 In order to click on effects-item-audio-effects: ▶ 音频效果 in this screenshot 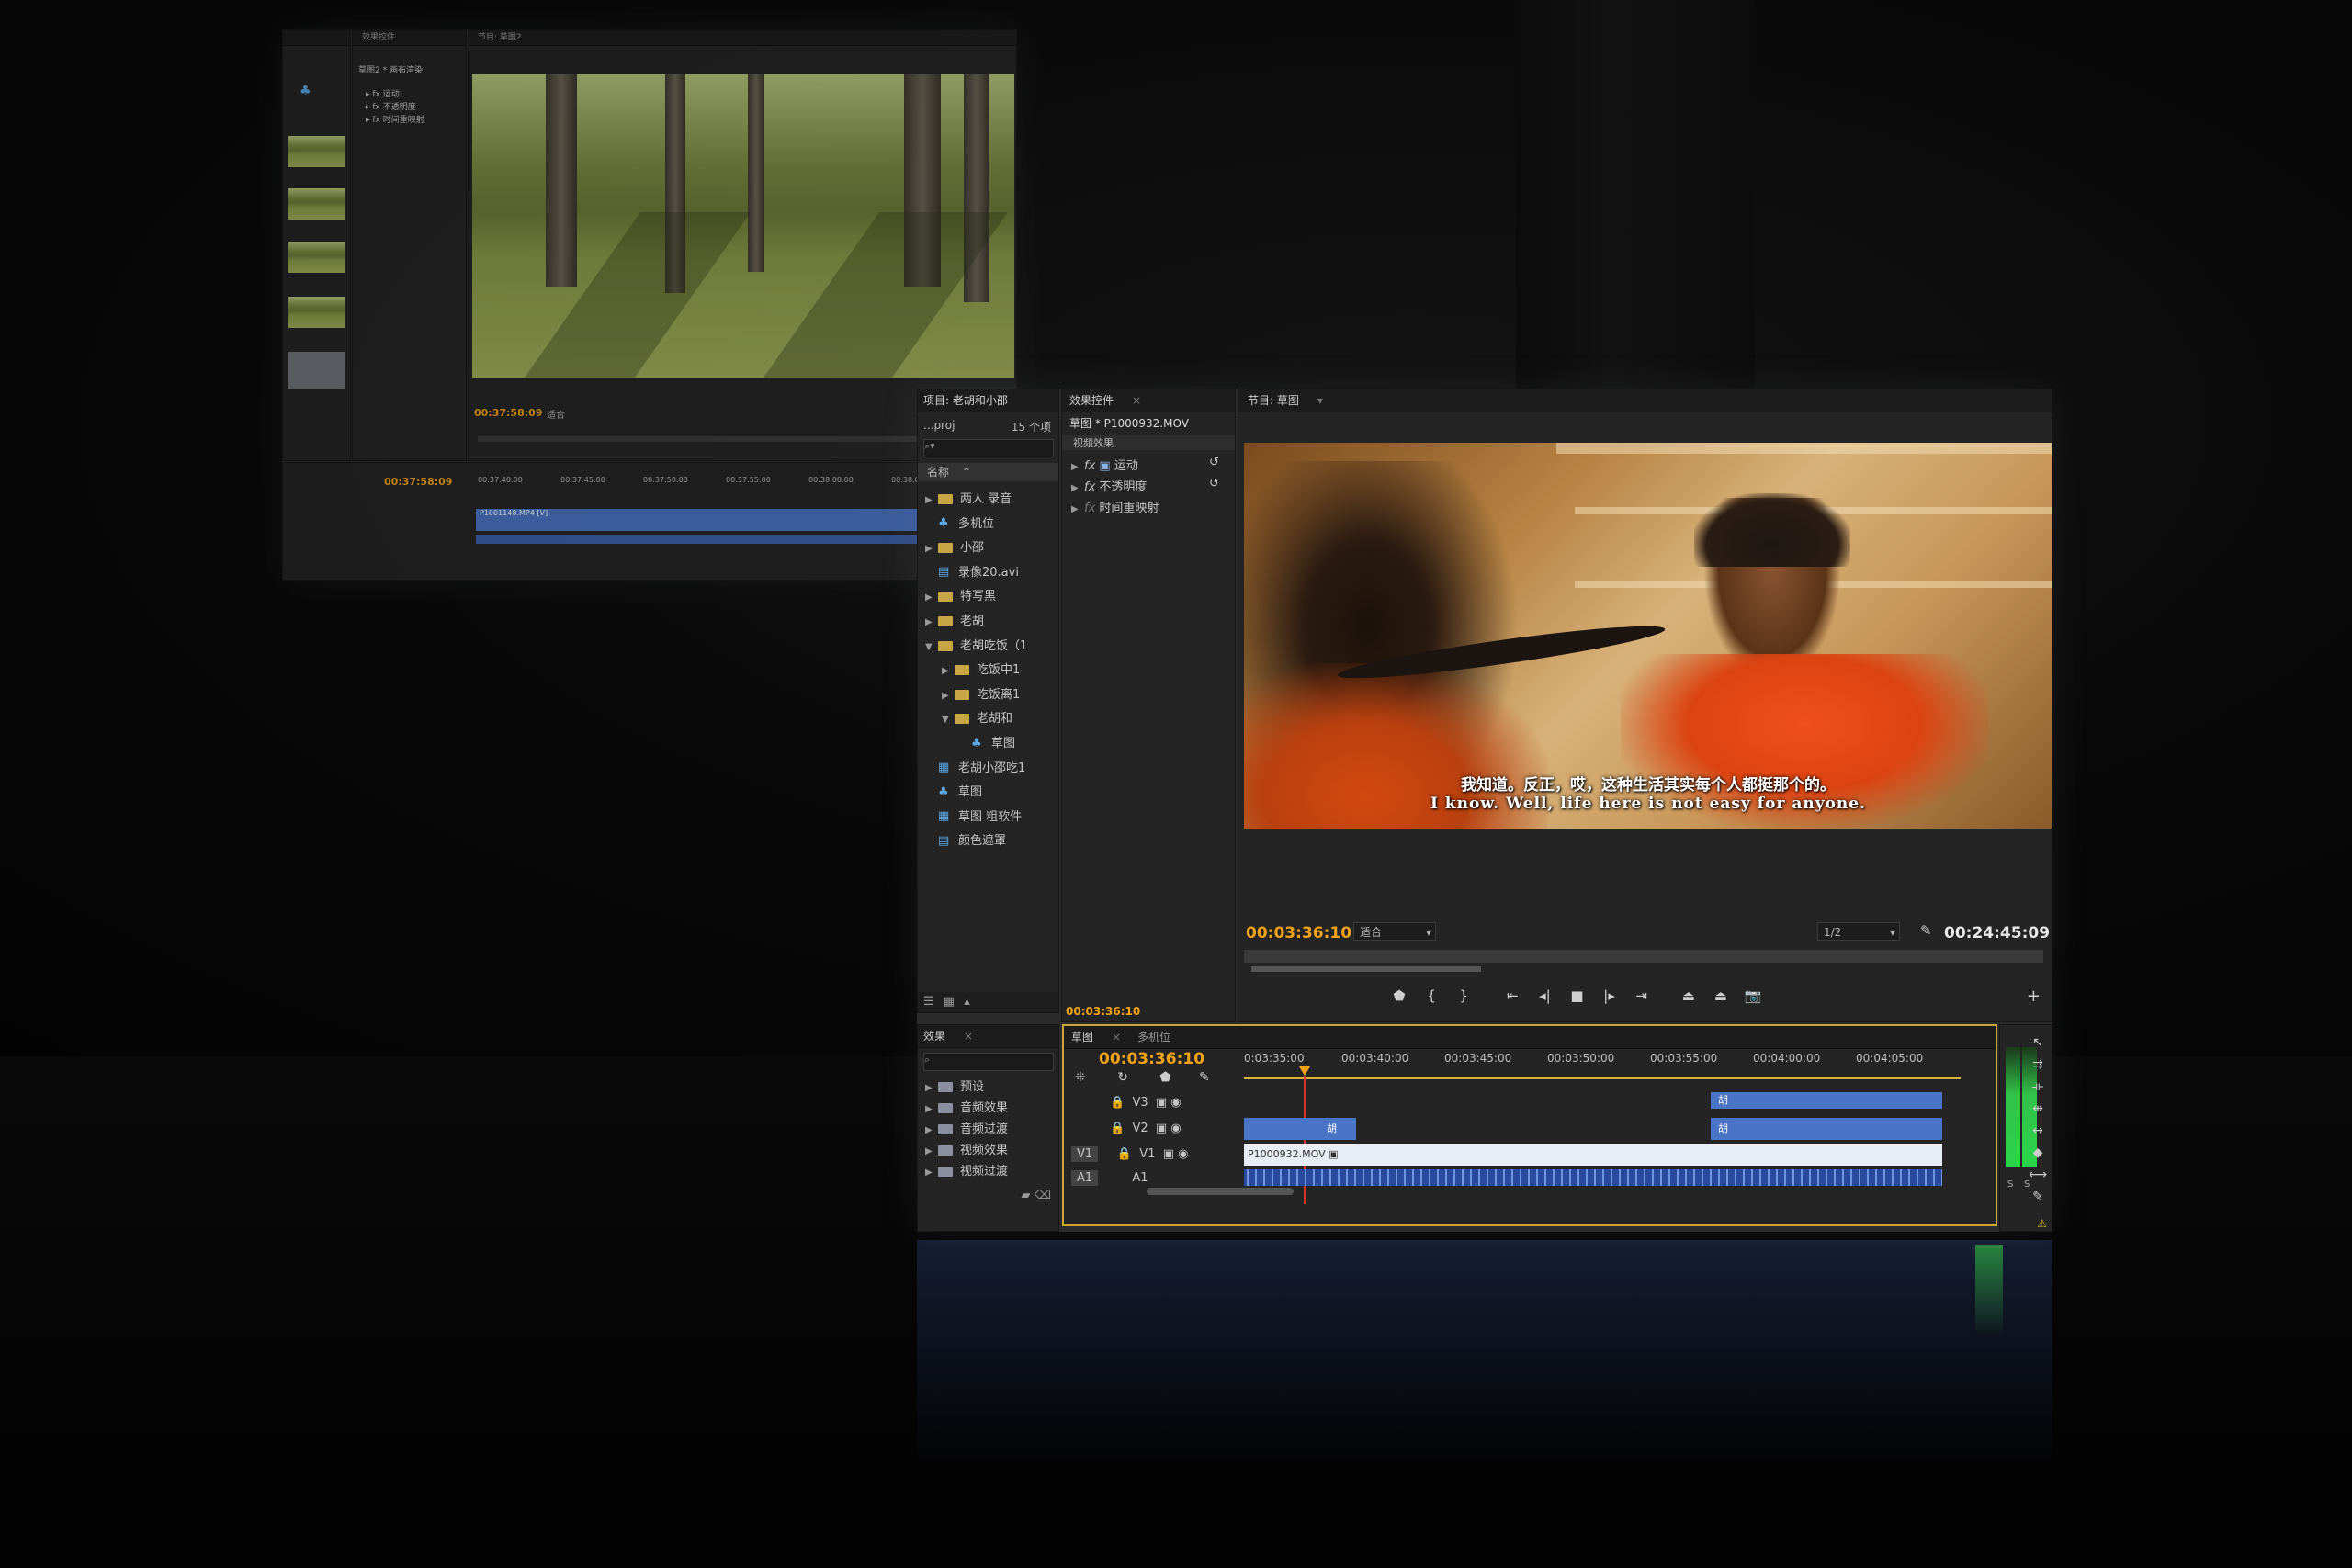, I will do `click(992, 1106)`.